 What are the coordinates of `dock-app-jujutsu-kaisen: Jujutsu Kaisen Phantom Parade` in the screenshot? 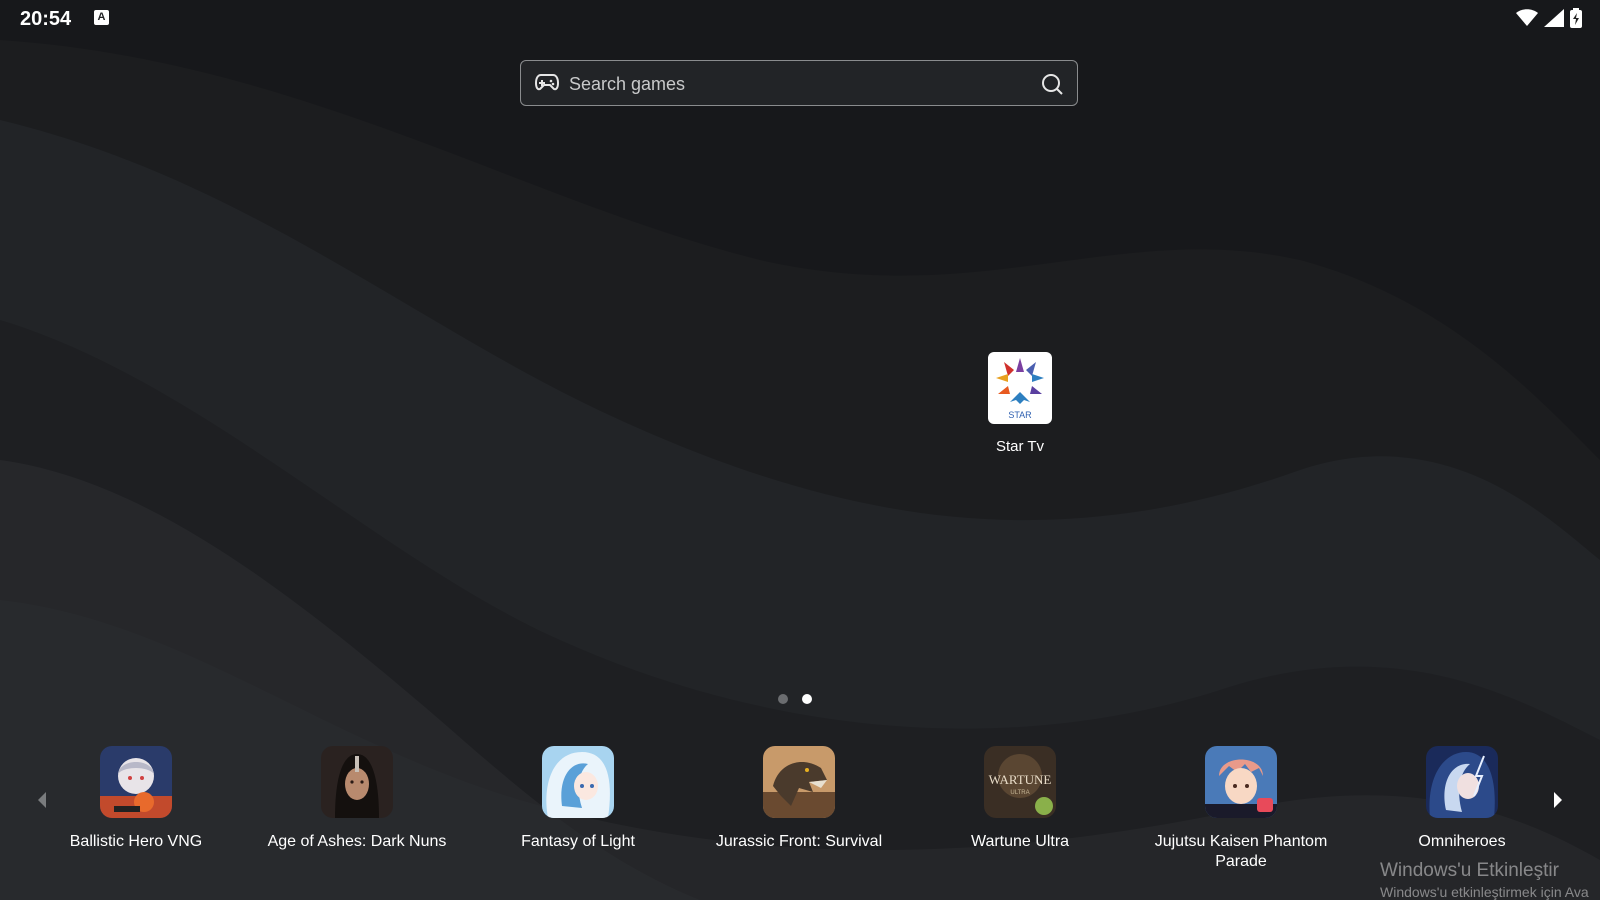 It's located at (1241, 809).